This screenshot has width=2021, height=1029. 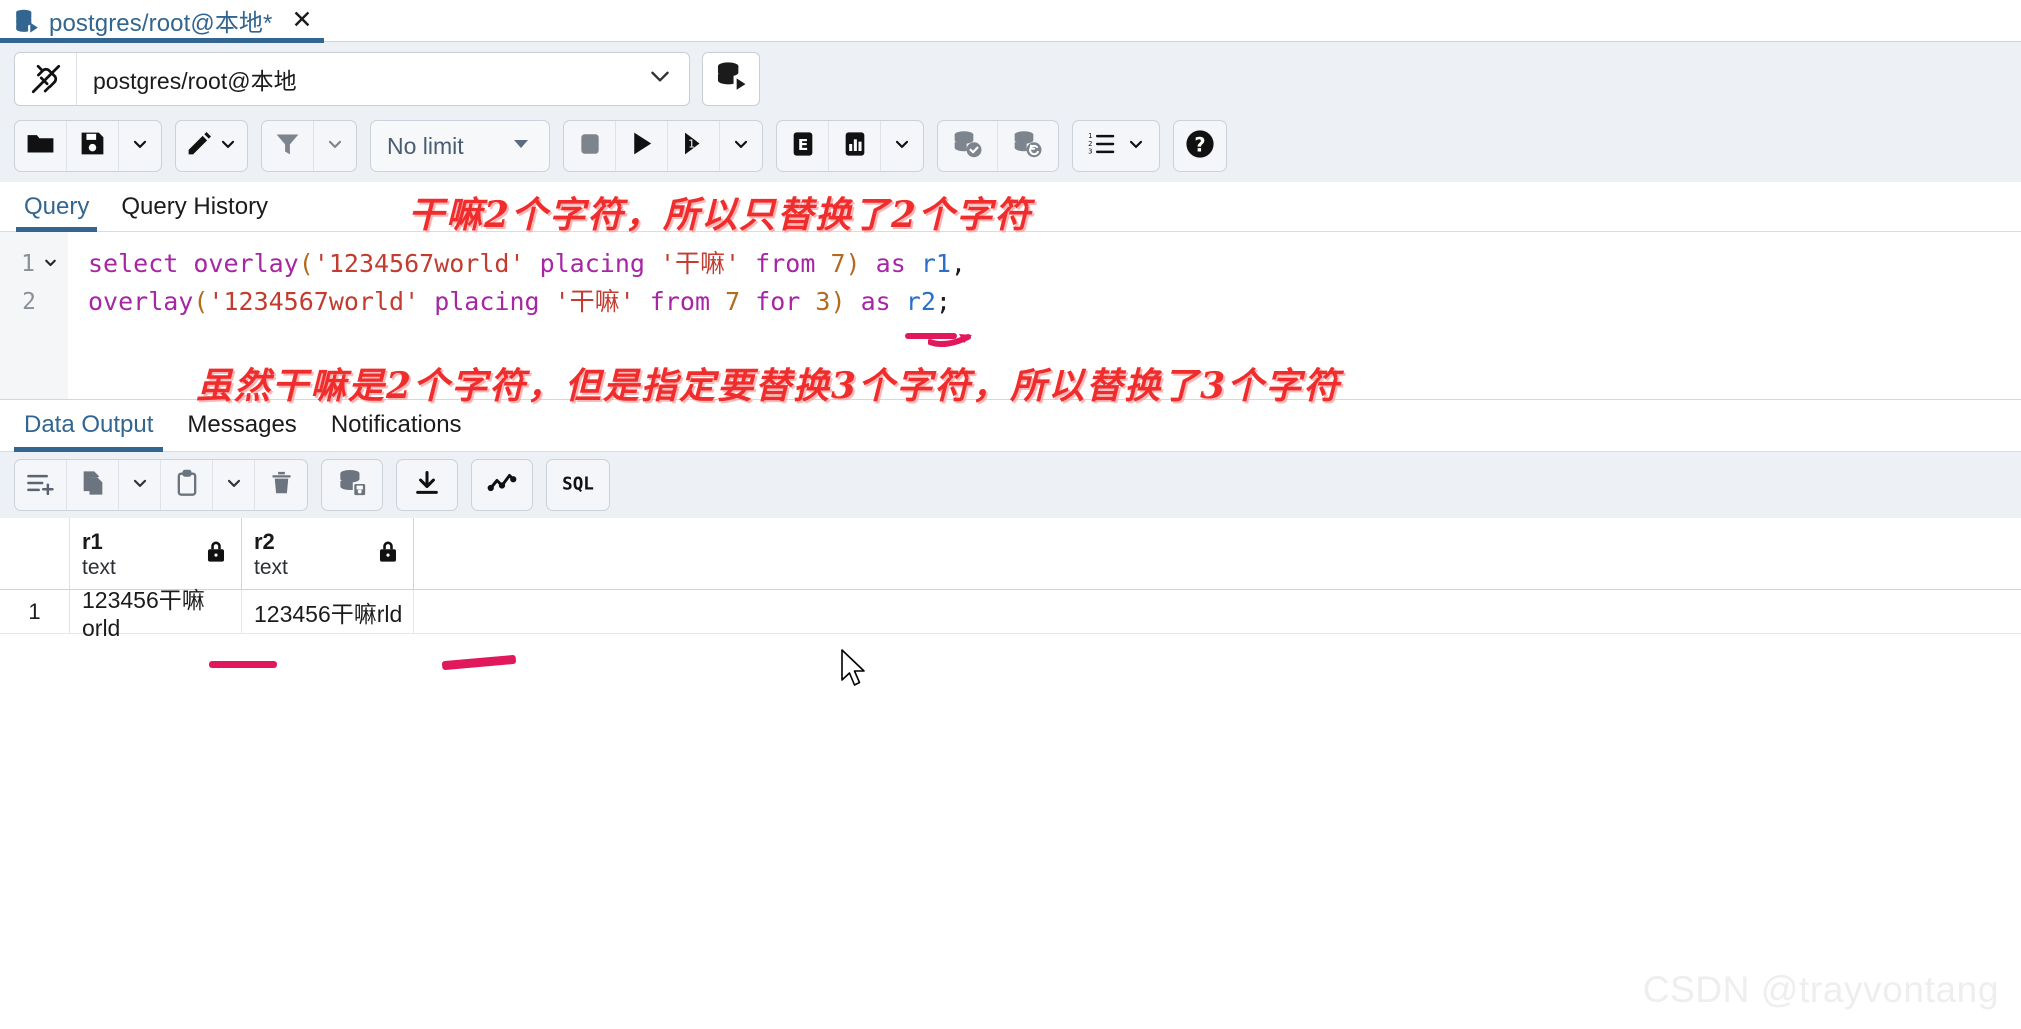 What do you see at coordinates (156, 553) in the screenshot?
I see `grid-column-header-r1: r1 text` at bounding box center [156, 553].